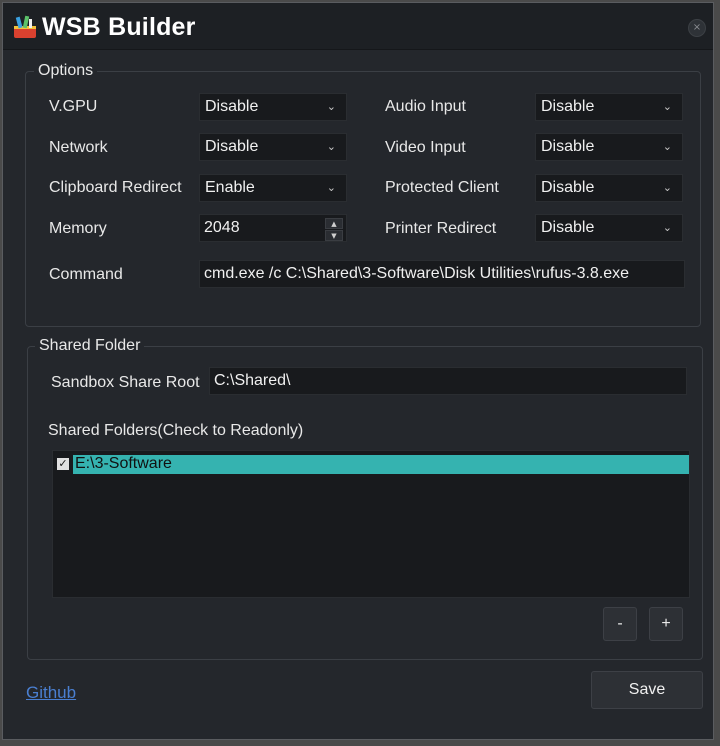 This screenshot has width=720, height=746. Describe the element at coordinates (666, 624) in the screenshot. I see `add-folder-button: +` at that location.